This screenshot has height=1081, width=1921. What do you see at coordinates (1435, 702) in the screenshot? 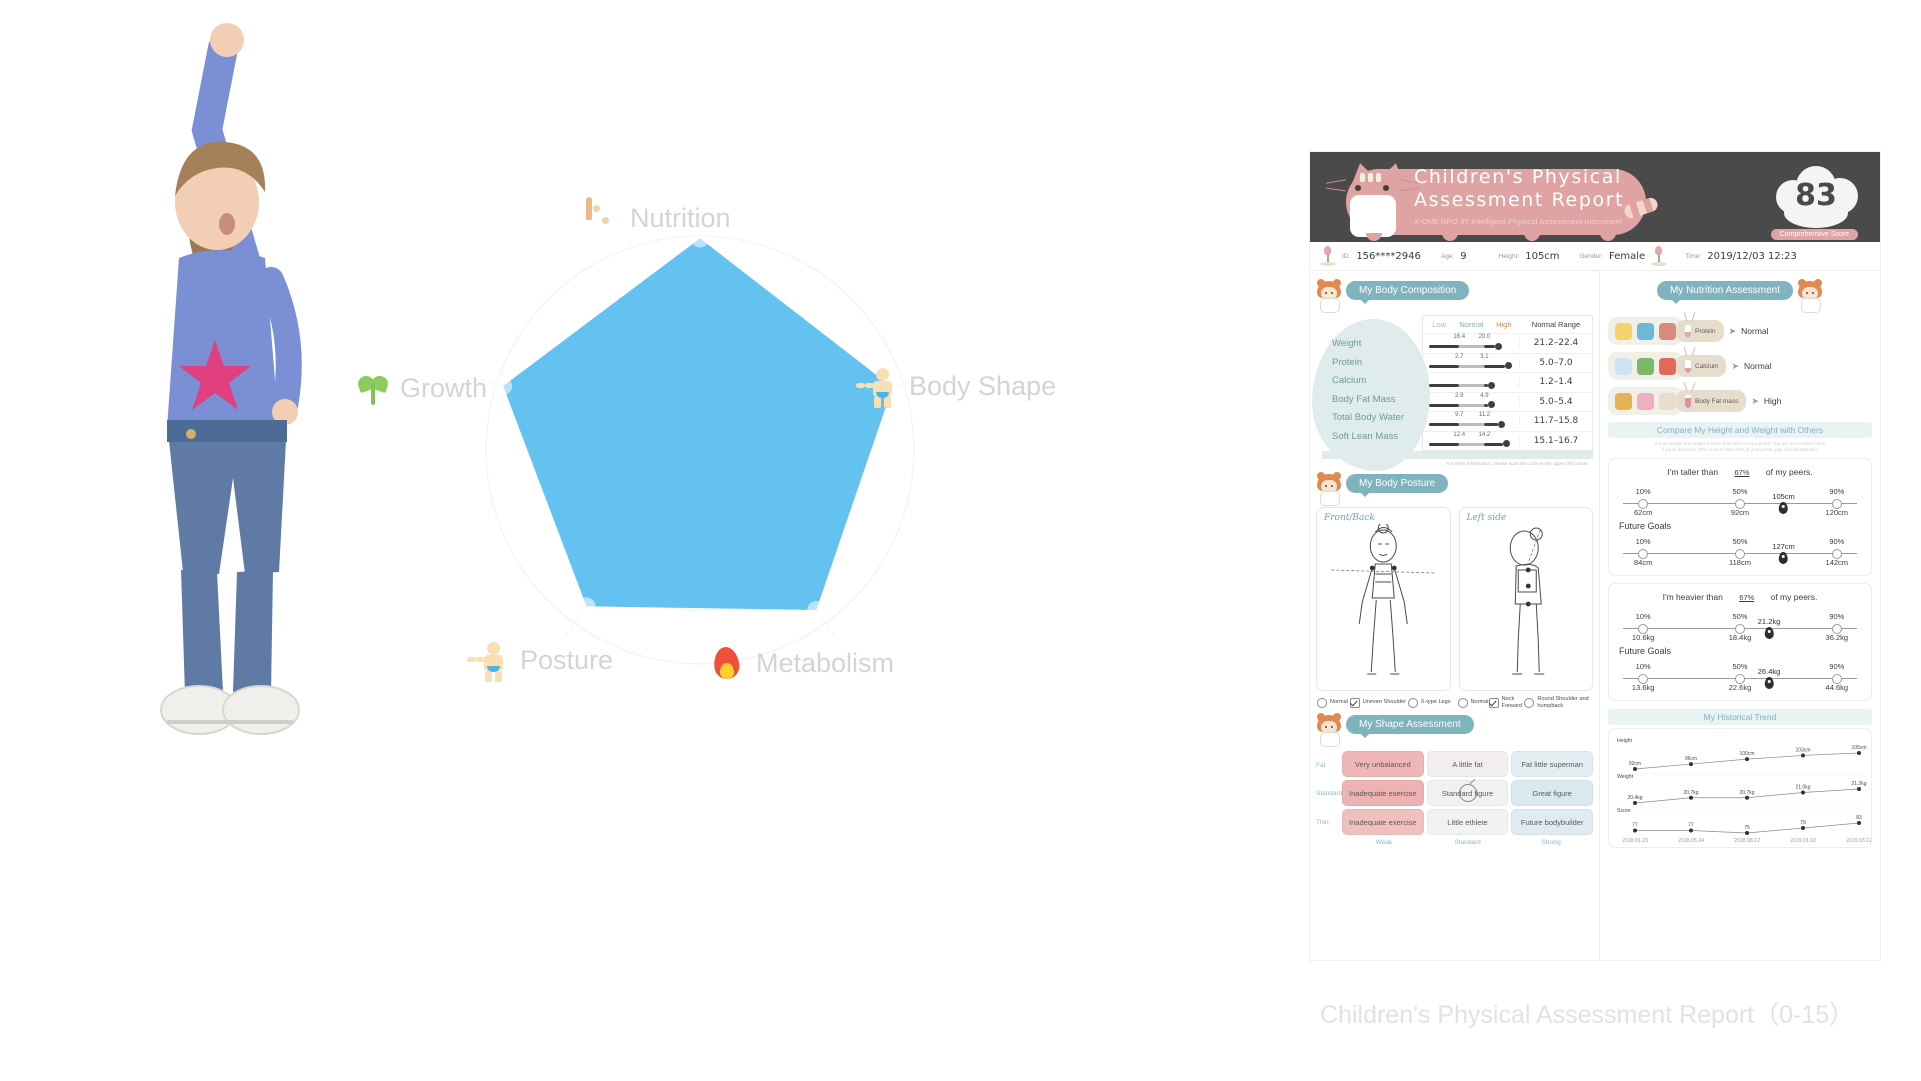
I see `checkbox-label: X-type Legs` at bounding box center [1435, 702].